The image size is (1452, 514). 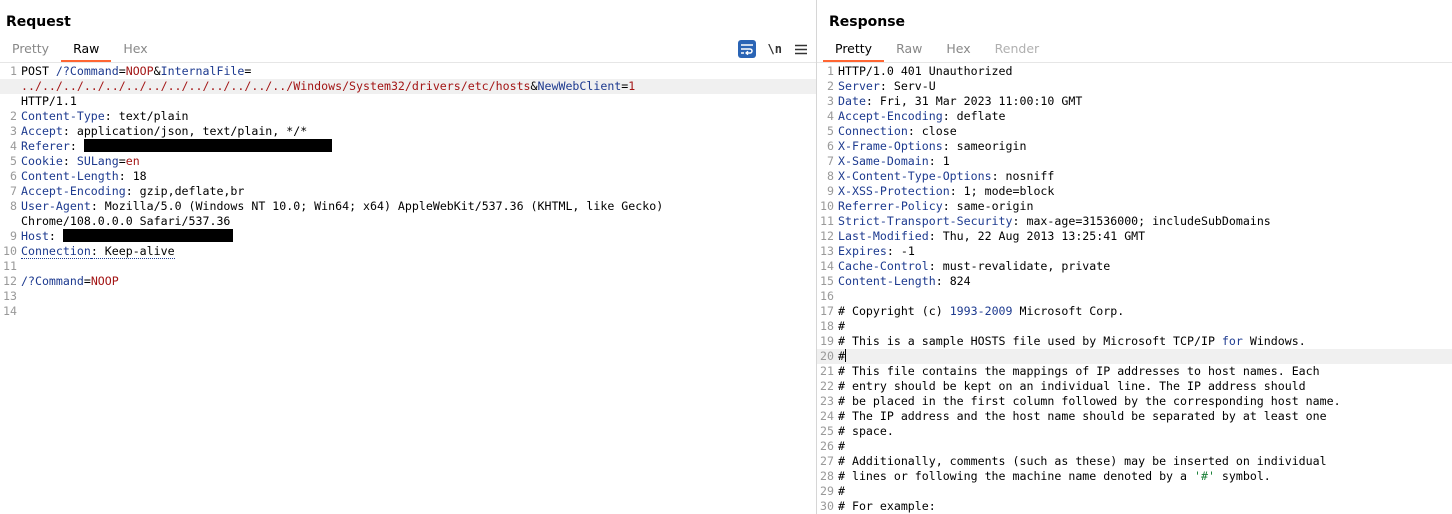 What do you see at coordinates (830, 101) in the screenshot?
I see `line-number: 3` at bounding box center [830, 101].